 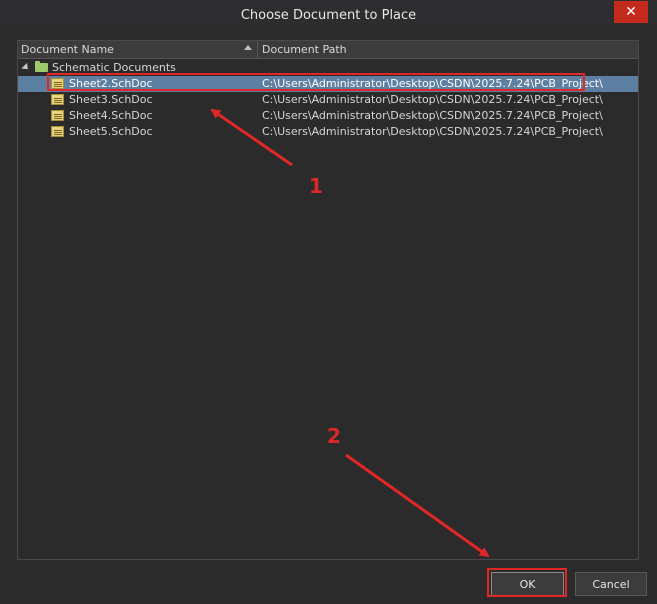 What do you see at coordinates (611, 584) in the screenshot?
I see `cancel-button: Cancel` at bounding box center [611, 584].